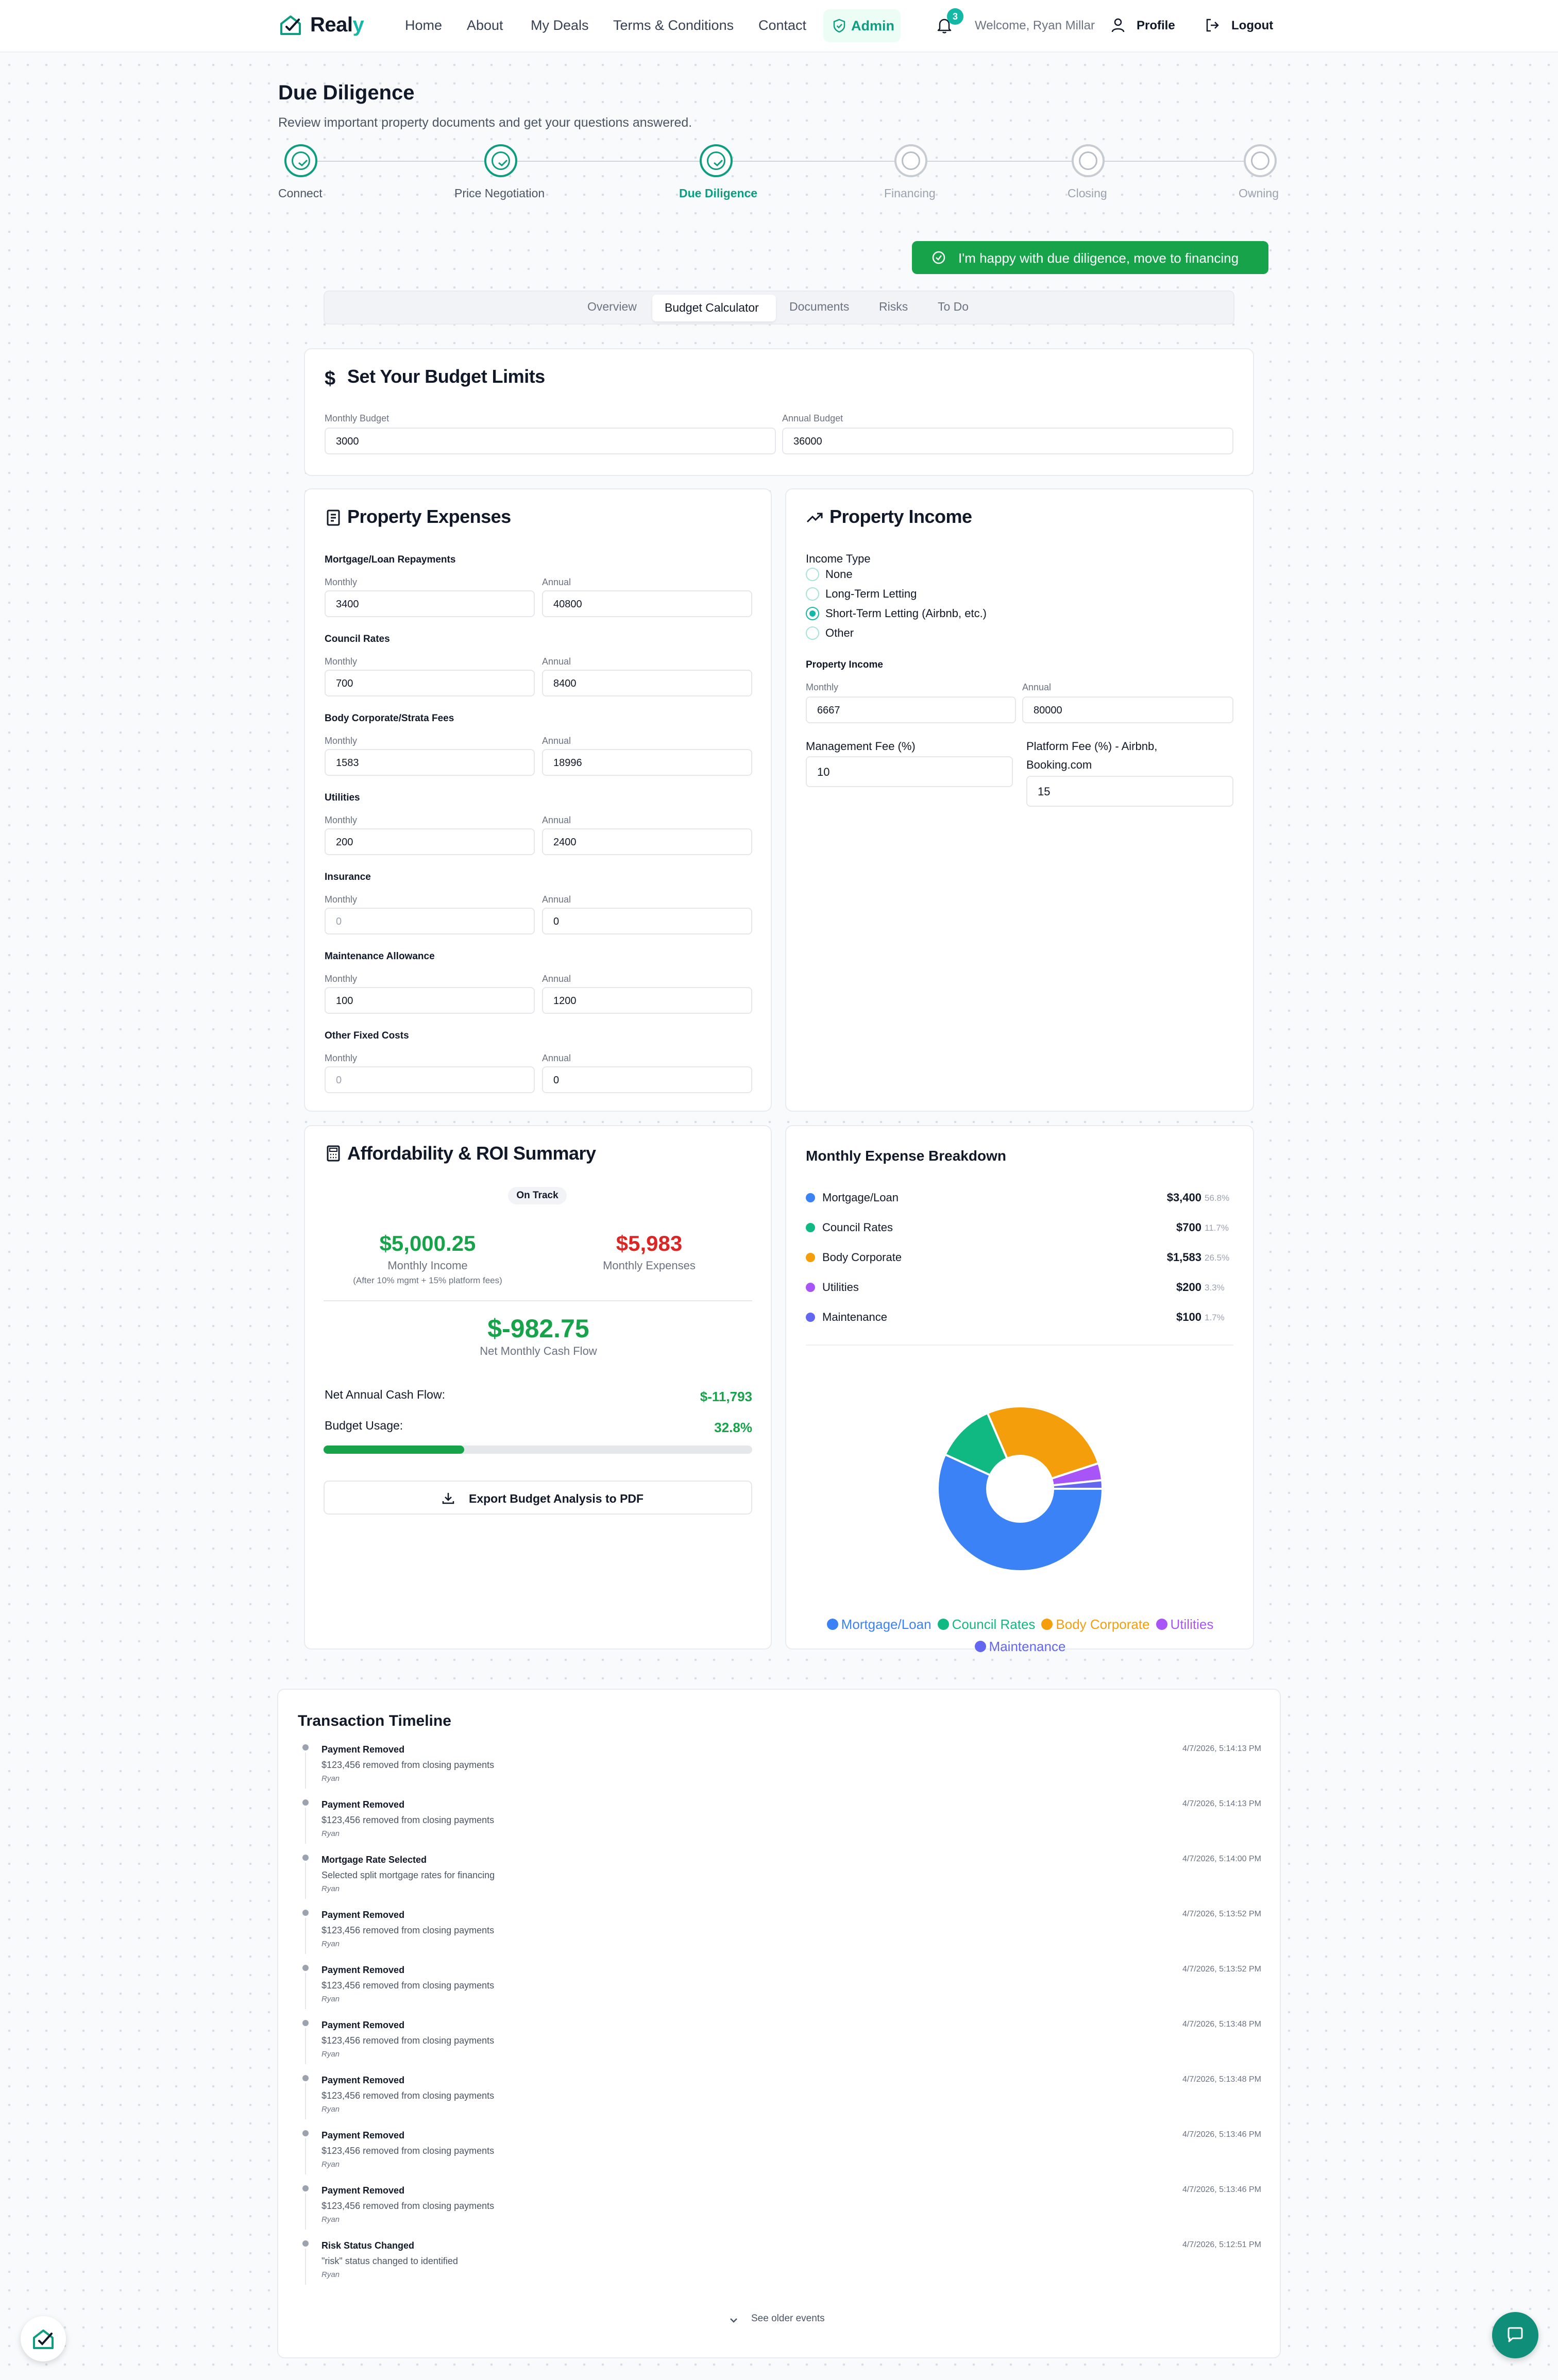 The image size is (1558, 2380). Describe the element at coordinates (550, 441) in the screenshot. I see `monthly-budget-input: 3000` at that location.